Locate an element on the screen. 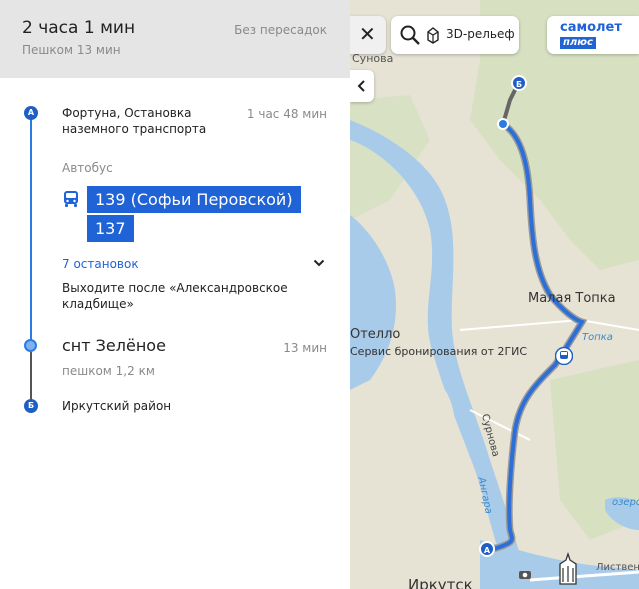 This screenshot has width=639, height=589. map-poi-name: Отелло is located at coordinates (375, 334).